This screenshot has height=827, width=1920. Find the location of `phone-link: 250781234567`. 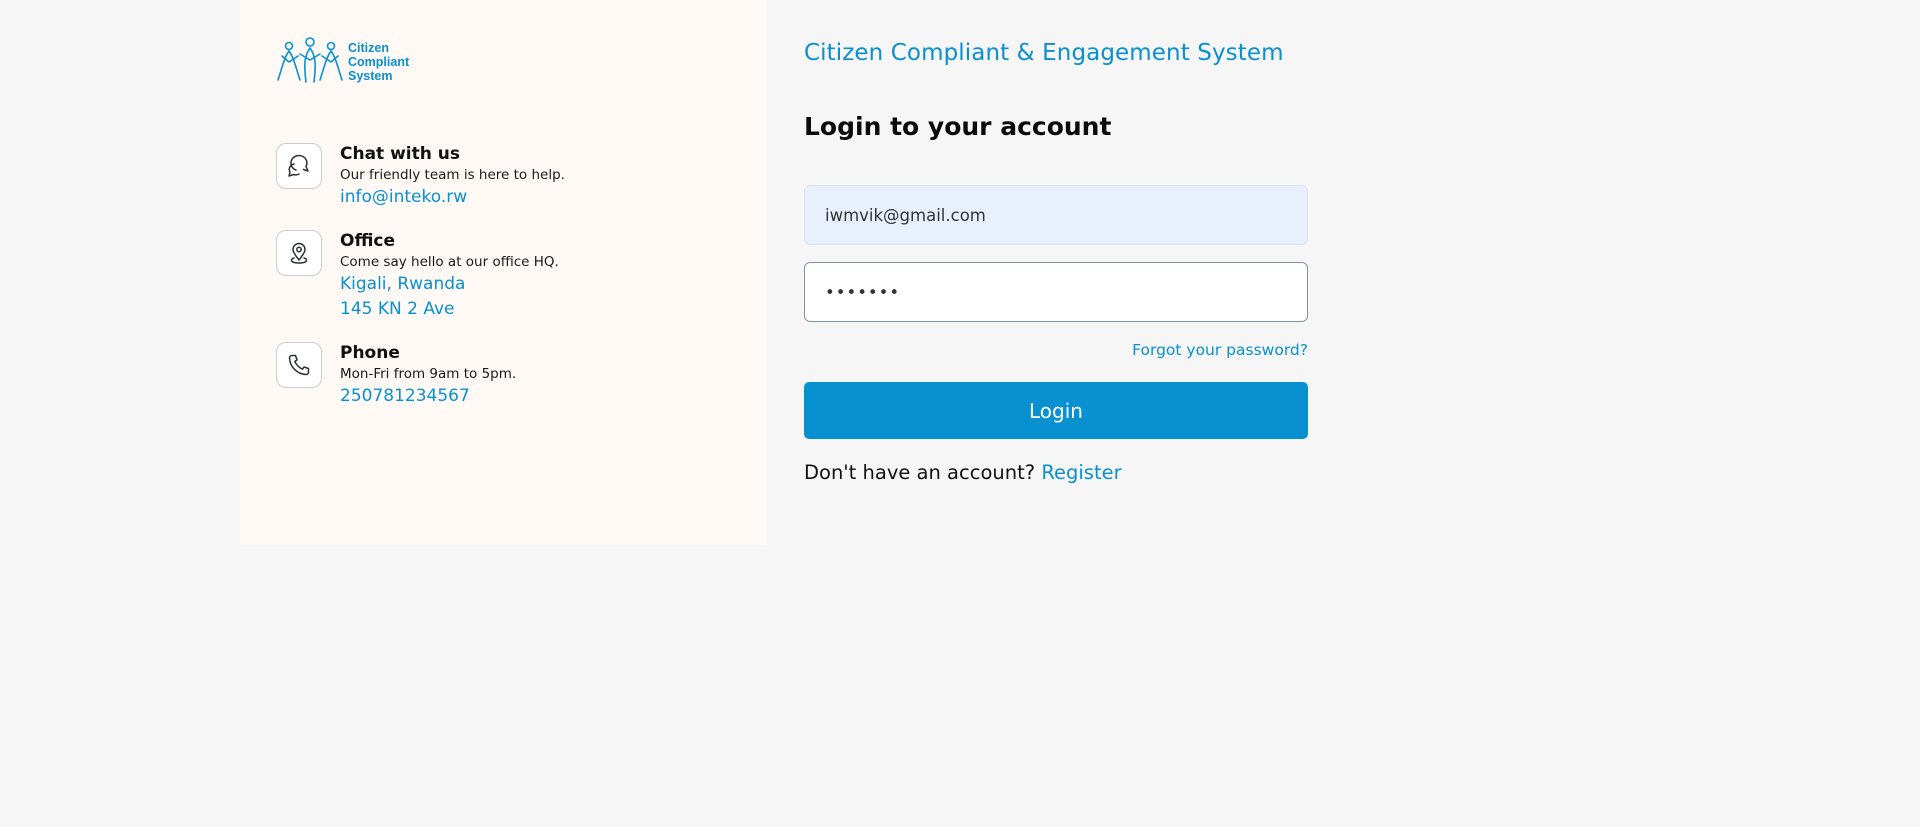

phone-link: 250781234567 is located at coordinates (428, 396).